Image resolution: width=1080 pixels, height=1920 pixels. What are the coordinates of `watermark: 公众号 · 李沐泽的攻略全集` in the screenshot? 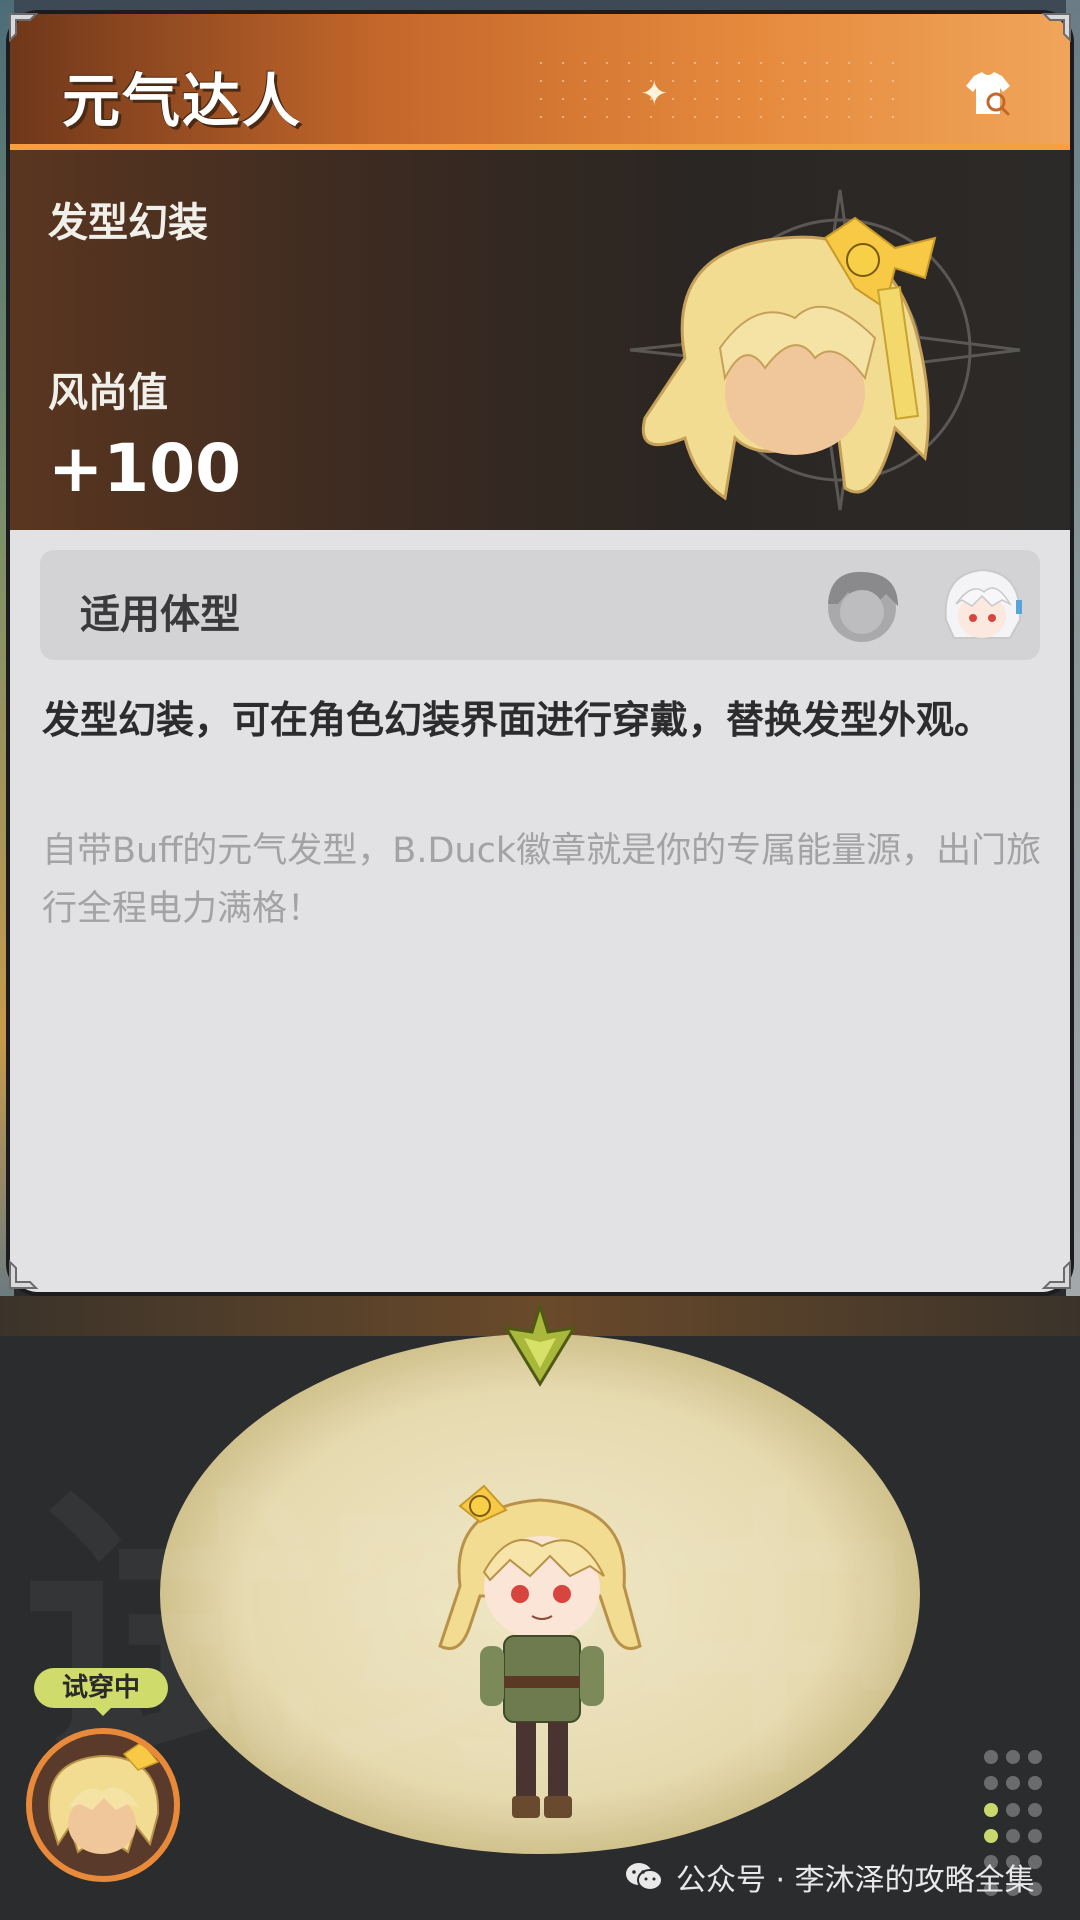 It's located at (829, 1877).